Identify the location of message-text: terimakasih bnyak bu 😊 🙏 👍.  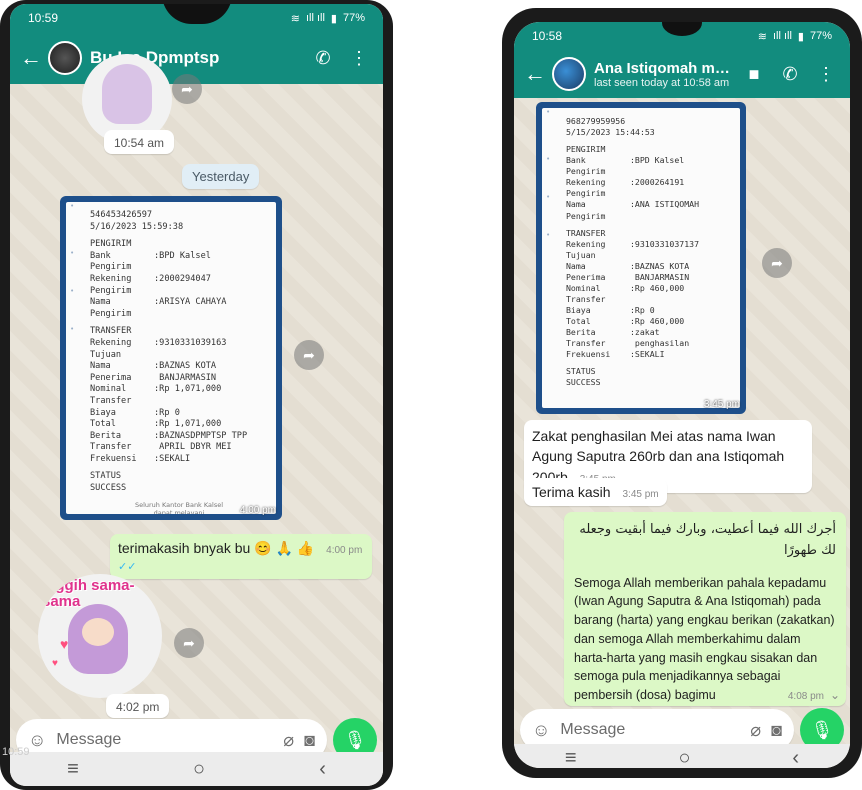
(216, 548).